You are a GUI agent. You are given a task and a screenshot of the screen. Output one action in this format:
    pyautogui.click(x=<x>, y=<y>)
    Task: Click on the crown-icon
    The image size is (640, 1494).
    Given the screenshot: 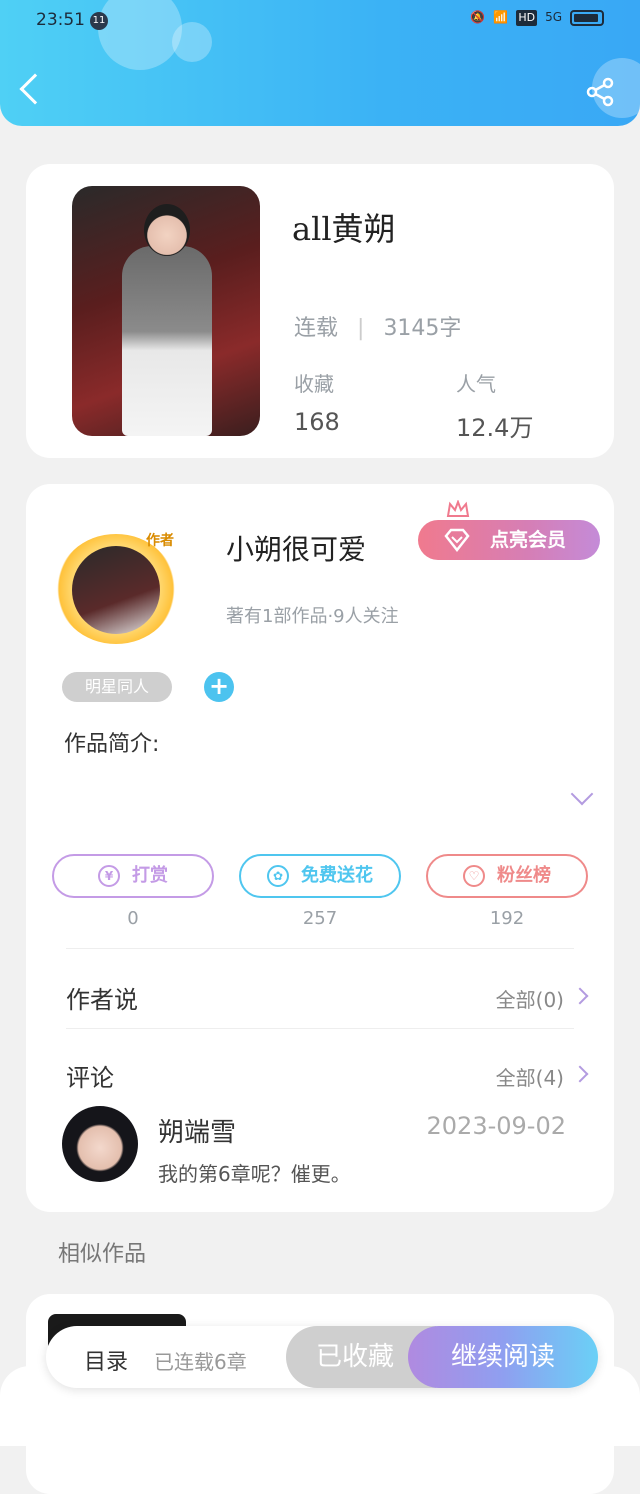 What is the action you would take?
    pyautogui.click(x=458, y=508)
    